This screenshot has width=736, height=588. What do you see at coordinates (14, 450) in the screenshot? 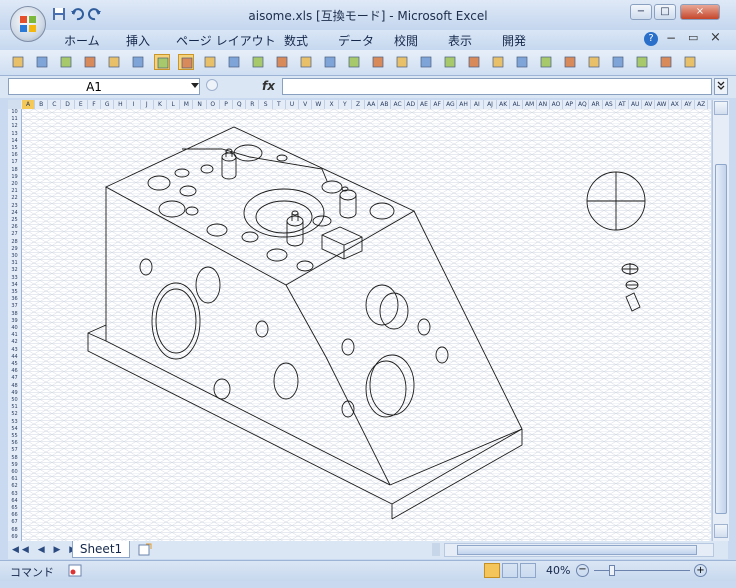
I see `row-header-57: 57` at bounding box center [14, 450].